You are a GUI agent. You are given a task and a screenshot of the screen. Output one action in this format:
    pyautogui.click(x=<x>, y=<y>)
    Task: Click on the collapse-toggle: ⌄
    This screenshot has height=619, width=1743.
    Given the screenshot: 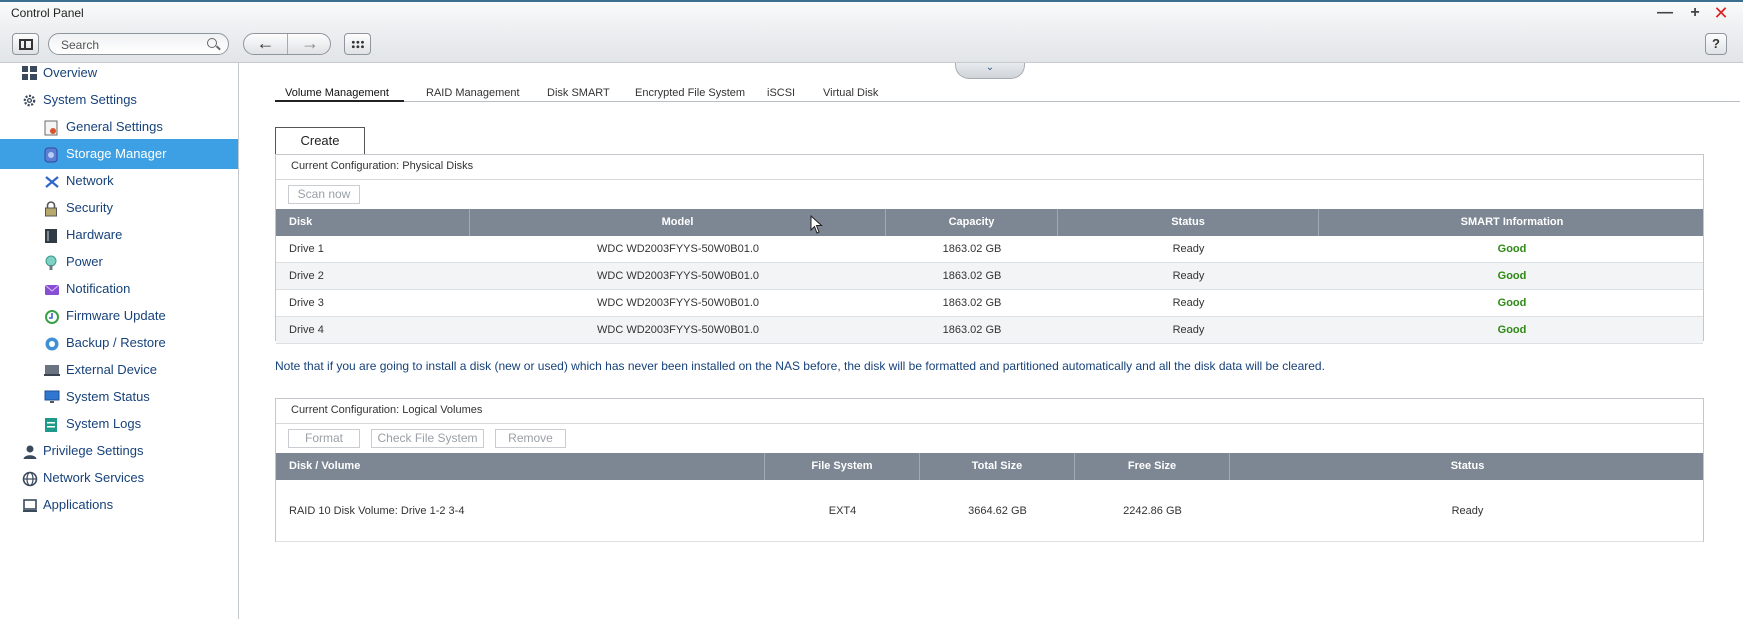 What is the action you would take?
    pyautogui.click(x=990, y=71)
    